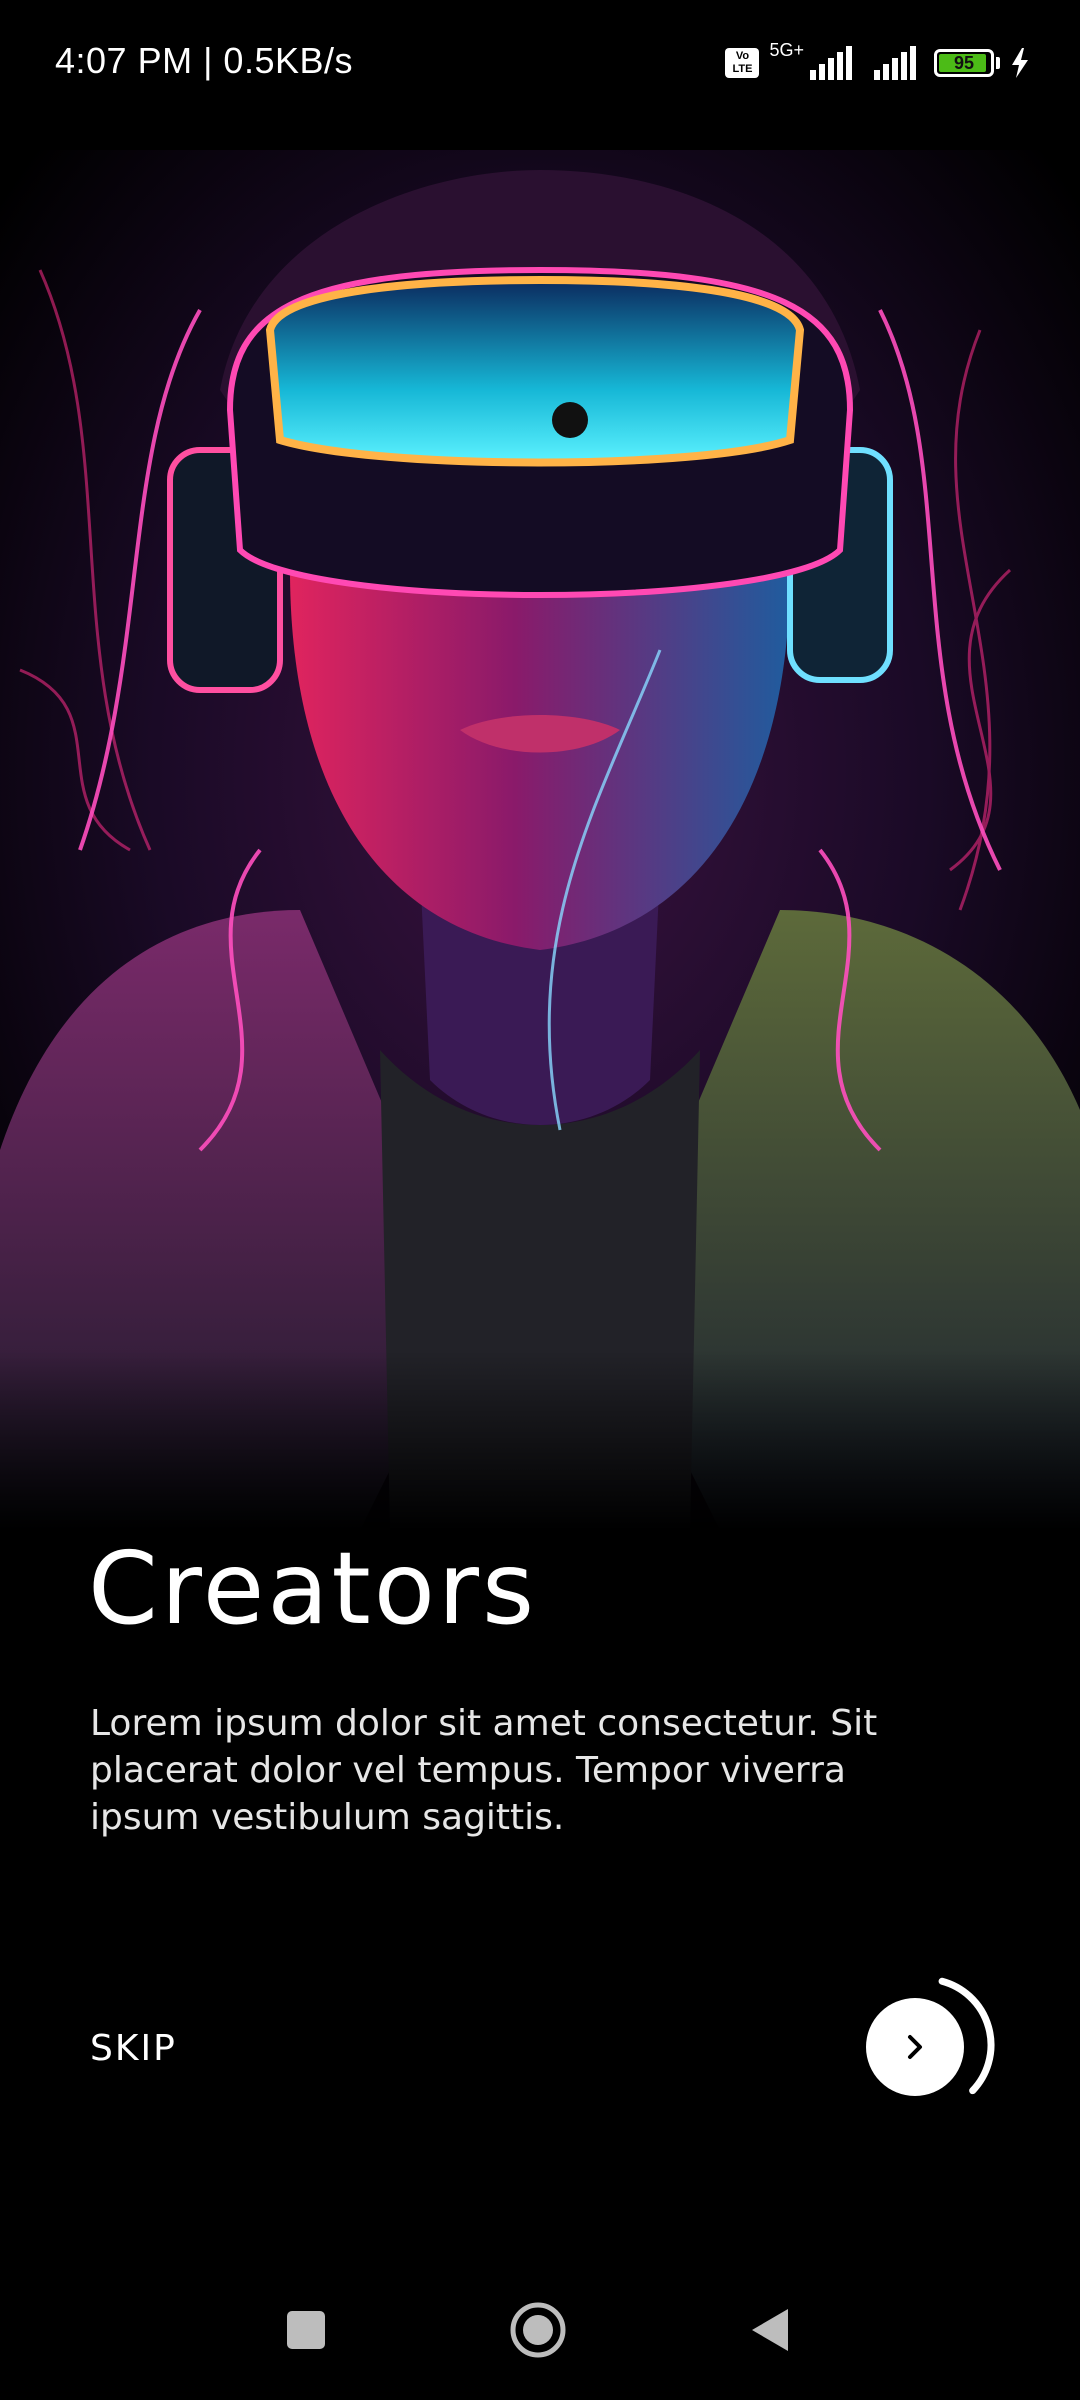 This screenshot has width=1080, height=2400. Describe the element at coordinates (133, 2048) in the screenshot. I see `skip-button: SKIP` at that location.